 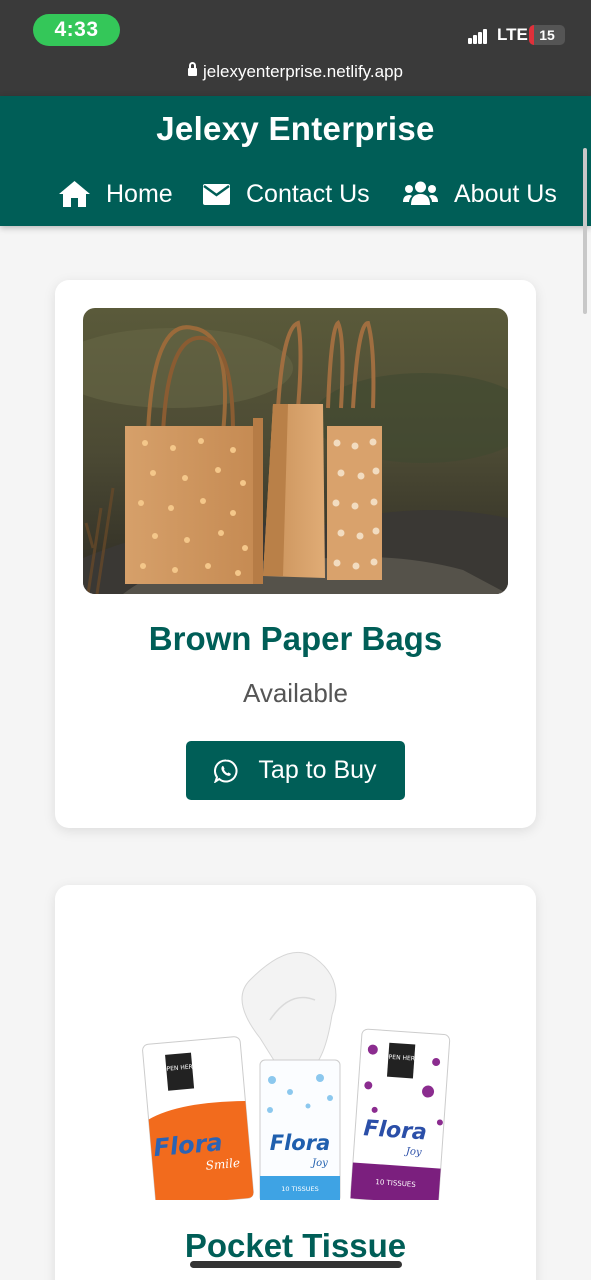 I want to click on clock: 4:33, so click(x=76, y=30).